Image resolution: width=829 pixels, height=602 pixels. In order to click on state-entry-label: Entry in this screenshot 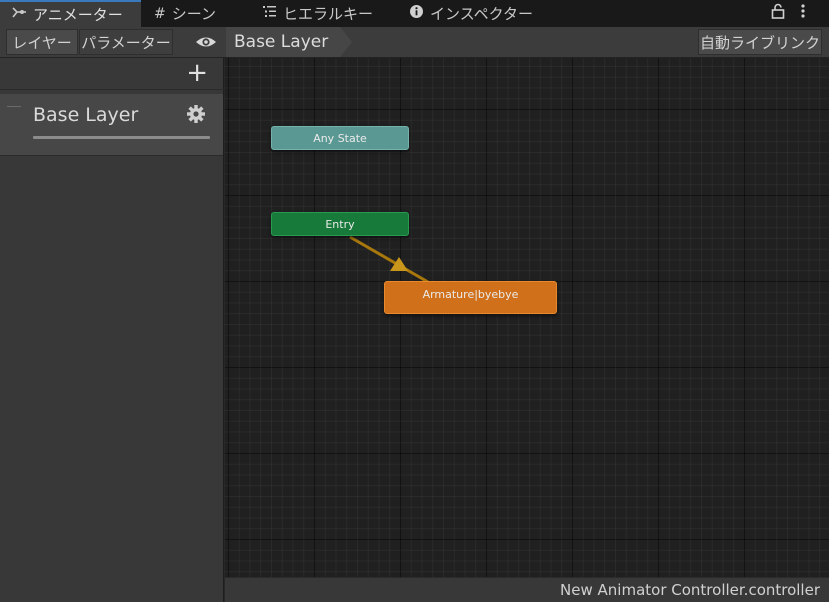, I will do `click(340, 224)`.